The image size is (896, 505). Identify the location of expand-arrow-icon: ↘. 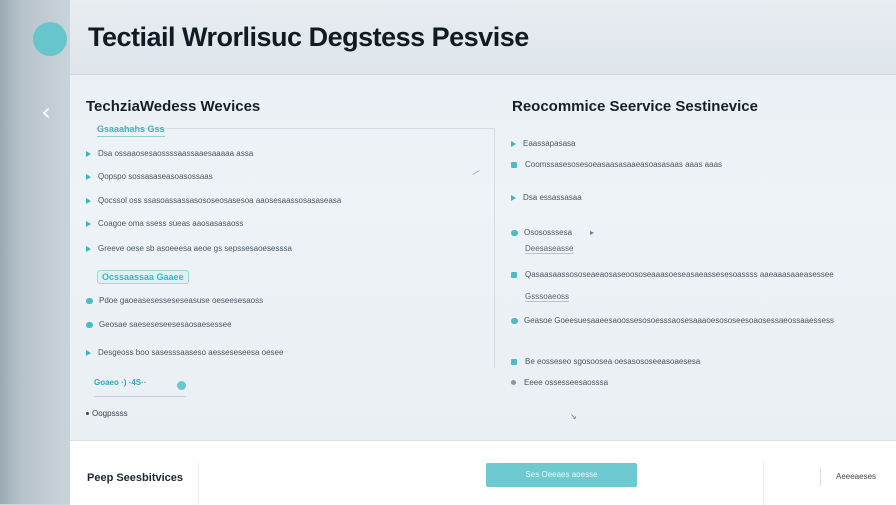
(573, 416).